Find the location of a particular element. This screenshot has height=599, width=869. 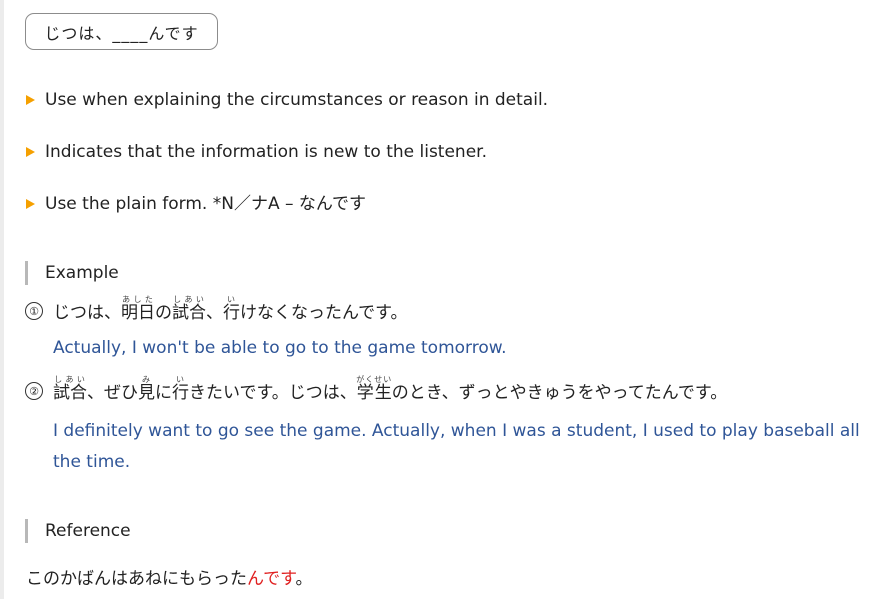

example-heading: Example is located at coordinates (72, 273).